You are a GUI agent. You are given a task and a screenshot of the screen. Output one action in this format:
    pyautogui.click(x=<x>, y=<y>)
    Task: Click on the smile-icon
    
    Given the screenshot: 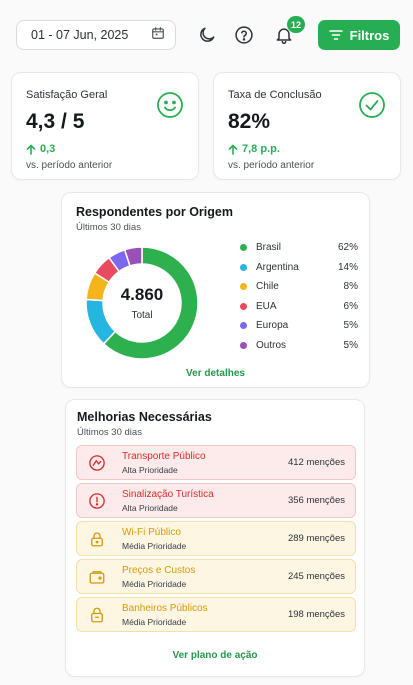 What is the action you would take?
    pyautogui.click(x=170, y=107)
    